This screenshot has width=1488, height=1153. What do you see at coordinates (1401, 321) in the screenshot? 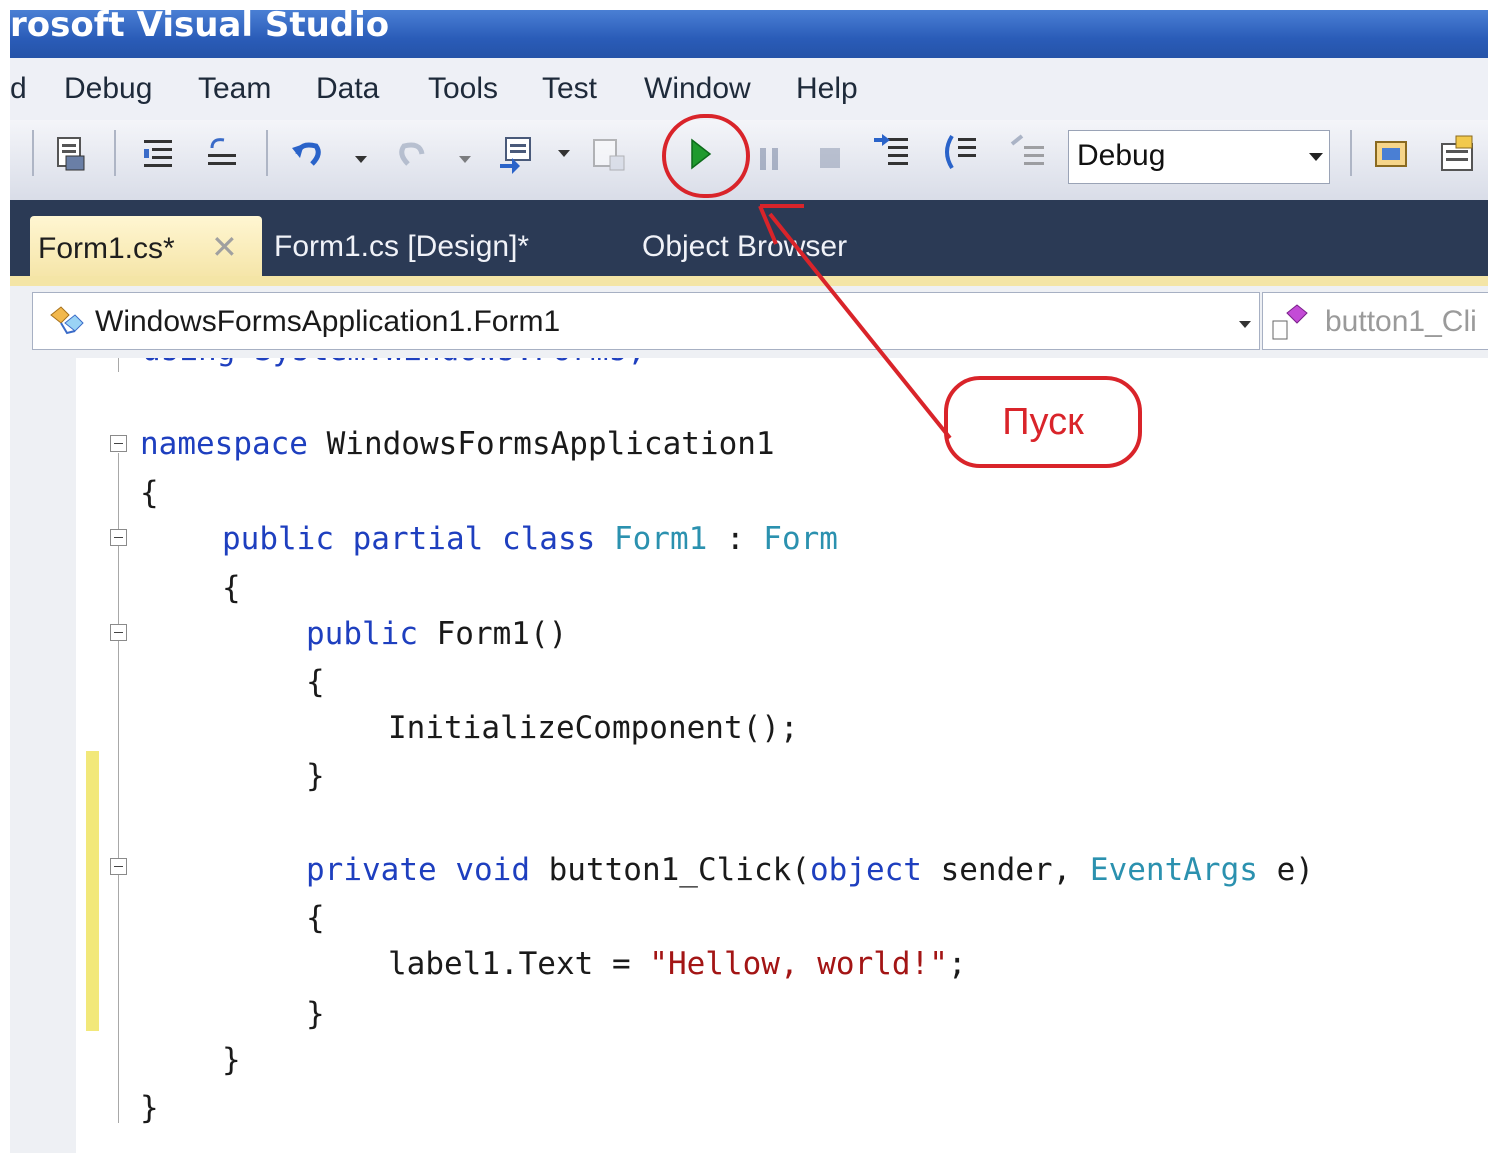
I see `member-dropdown-value: button1_Cli` at bounding box center [1401, 321].